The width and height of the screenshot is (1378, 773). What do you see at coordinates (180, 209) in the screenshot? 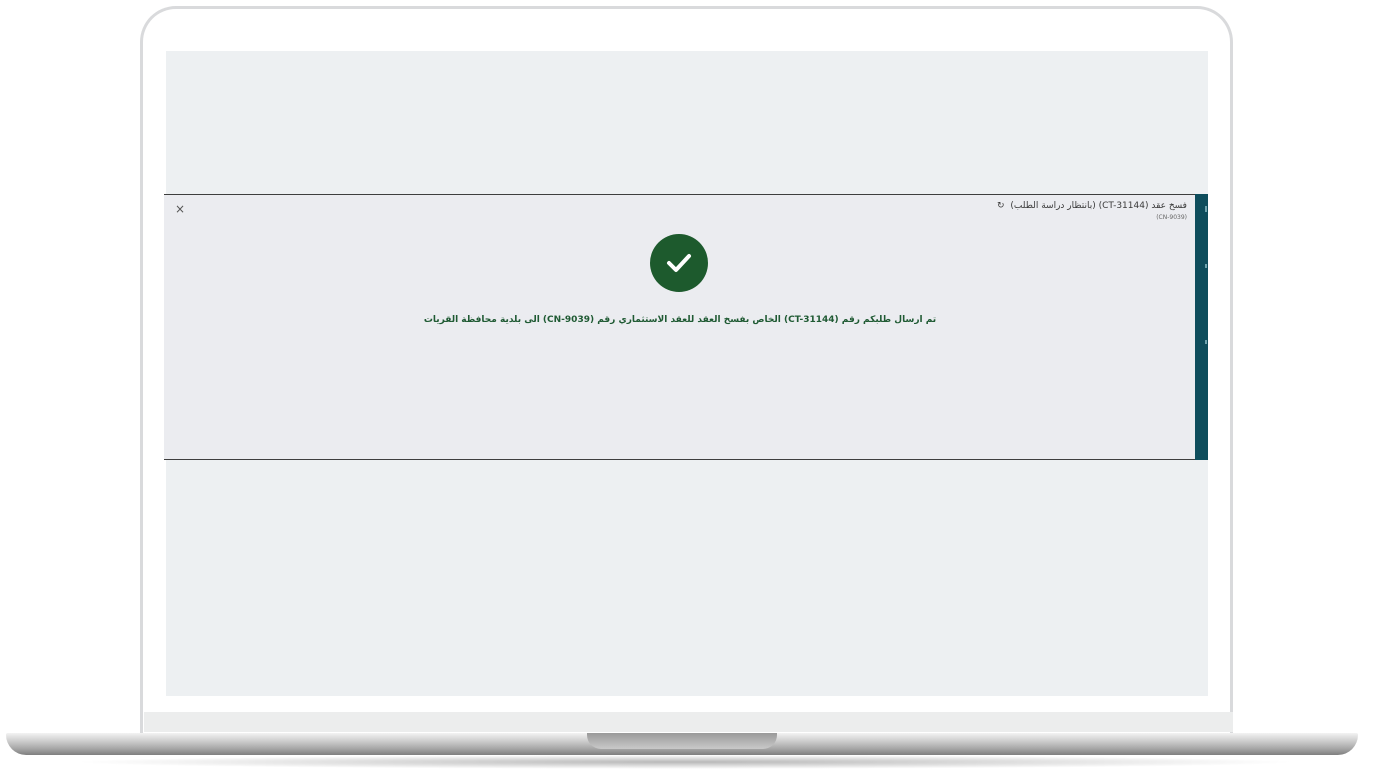
I see `close-button: ×` at bounding box center [180, 209].